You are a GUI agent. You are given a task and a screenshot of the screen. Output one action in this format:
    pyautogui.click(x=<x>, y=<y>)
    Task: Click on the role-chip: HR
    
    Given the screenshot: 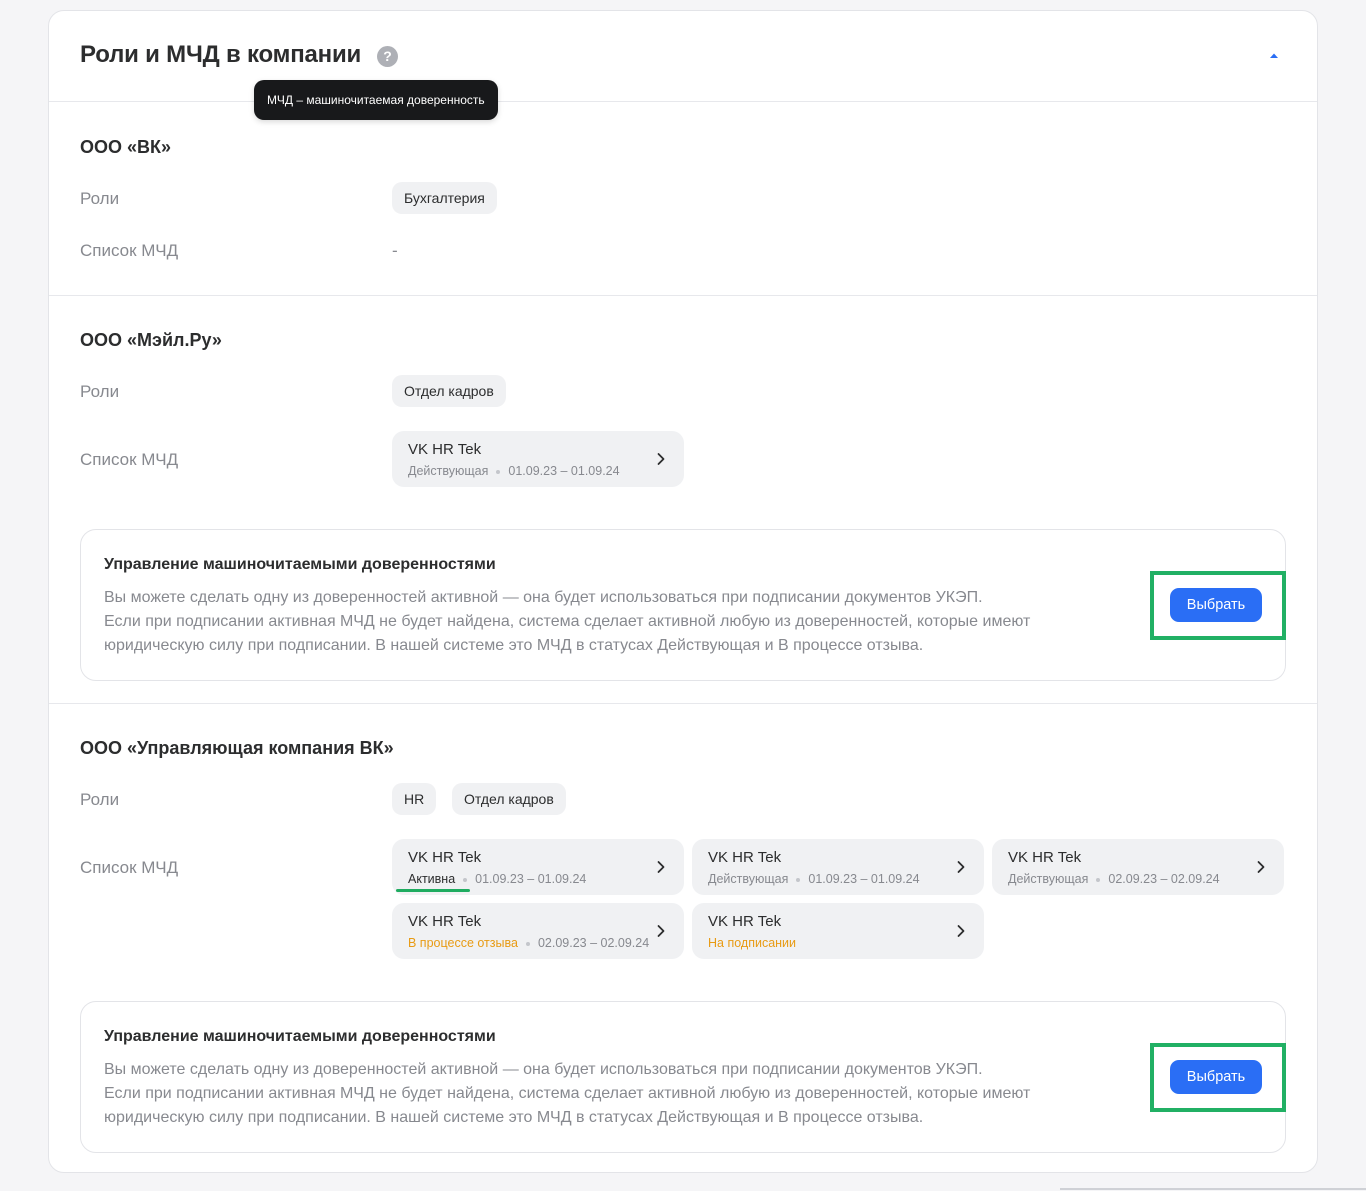 What is the action you would take?
    pyautogui.click(x=414, y=799)
    